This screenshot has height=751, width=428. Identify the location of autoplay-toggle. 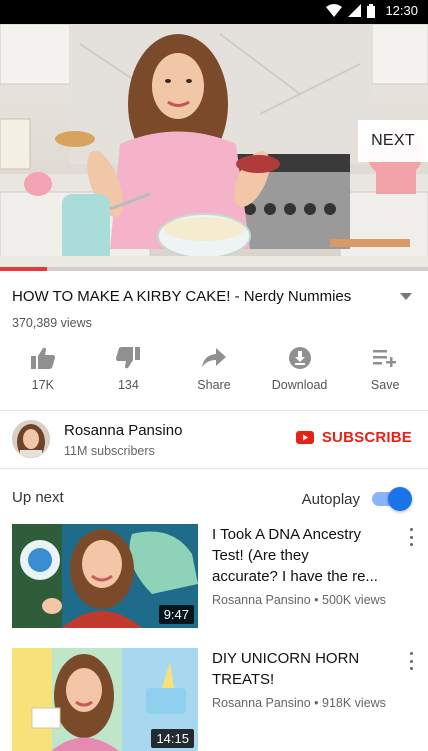
(392, 499).